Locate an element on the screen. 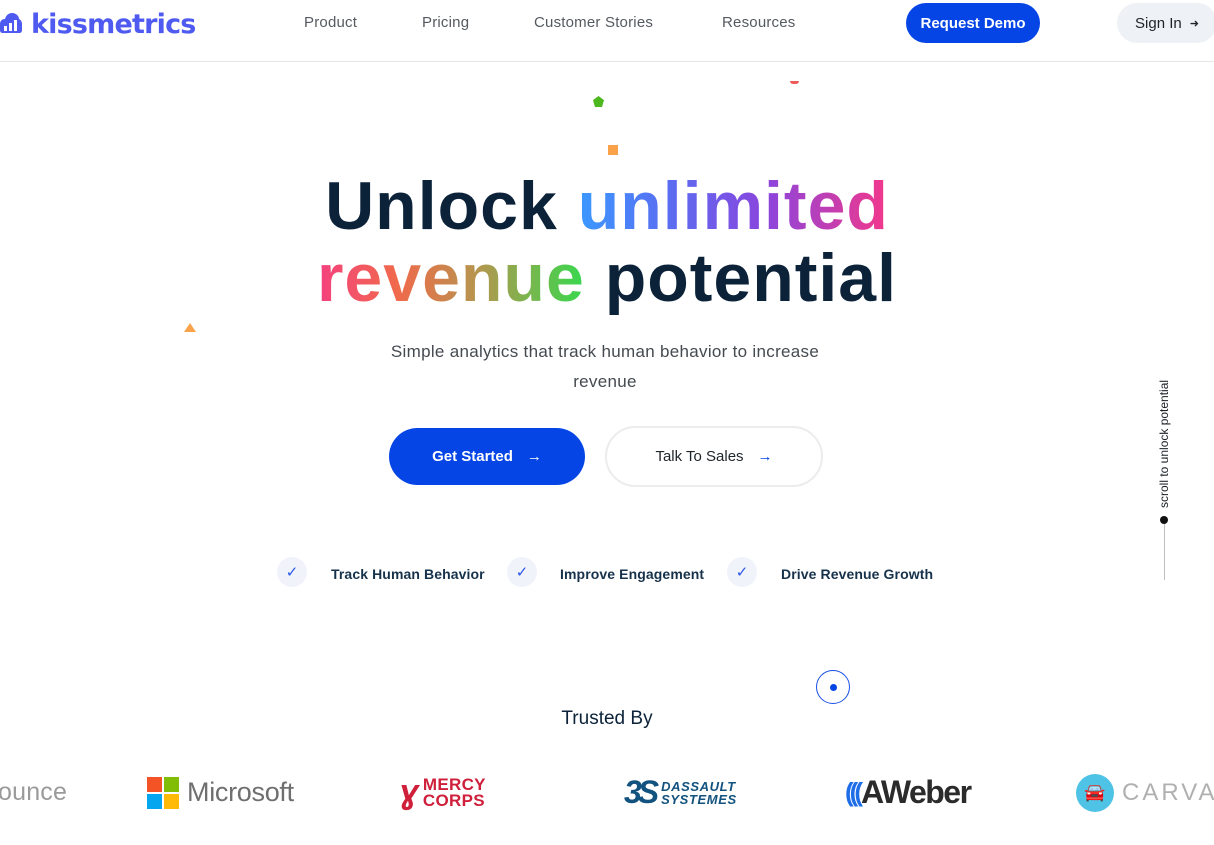 The width and height of the screenshot is (1214, 845). get-started-button: Get Started → is located at coordinates (487, 456).